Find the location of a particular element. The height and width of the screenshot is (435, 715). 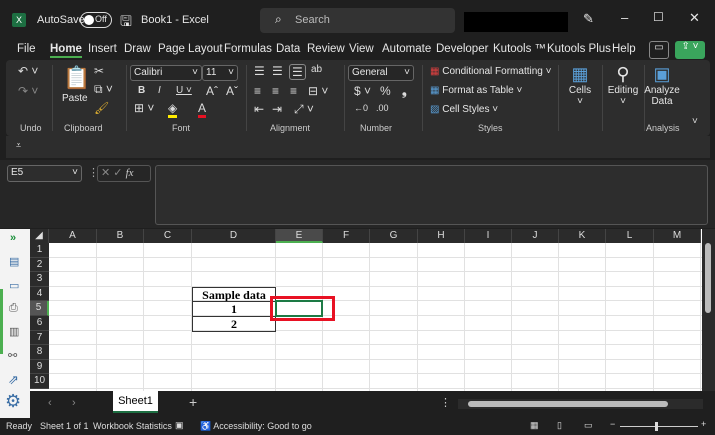

row-header-9: 9 is located at coordinates (39, 367).